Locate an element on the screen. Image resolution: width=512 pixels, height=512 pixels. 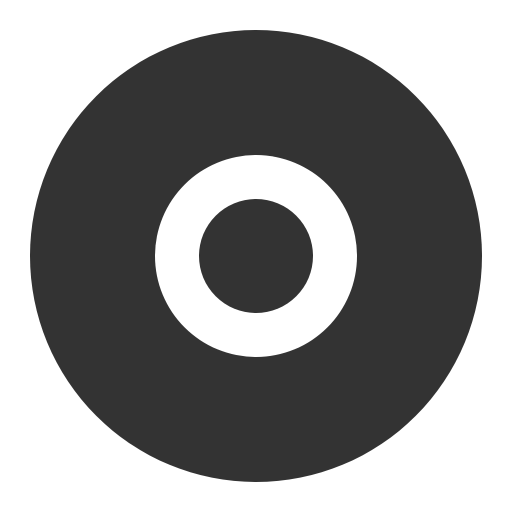
center-dot is located at coordinates (256, 256).